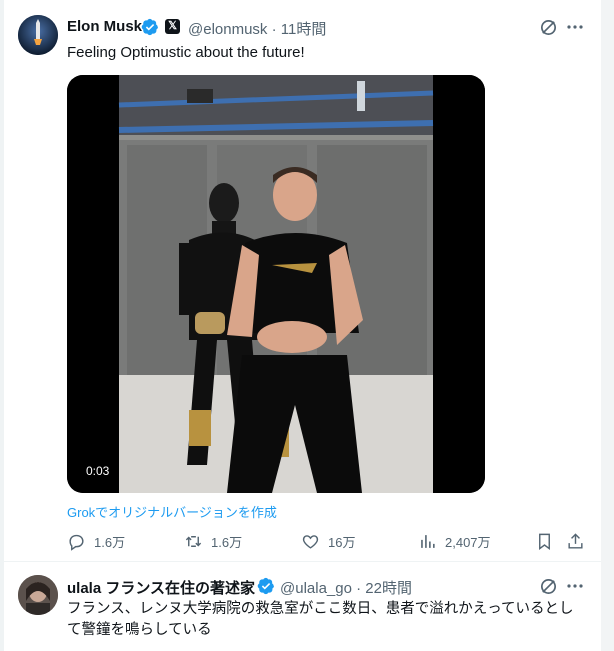 Image resolution: width=614 pixels, height=651 pixels. I want to click on views-icon, so click(428, 541).